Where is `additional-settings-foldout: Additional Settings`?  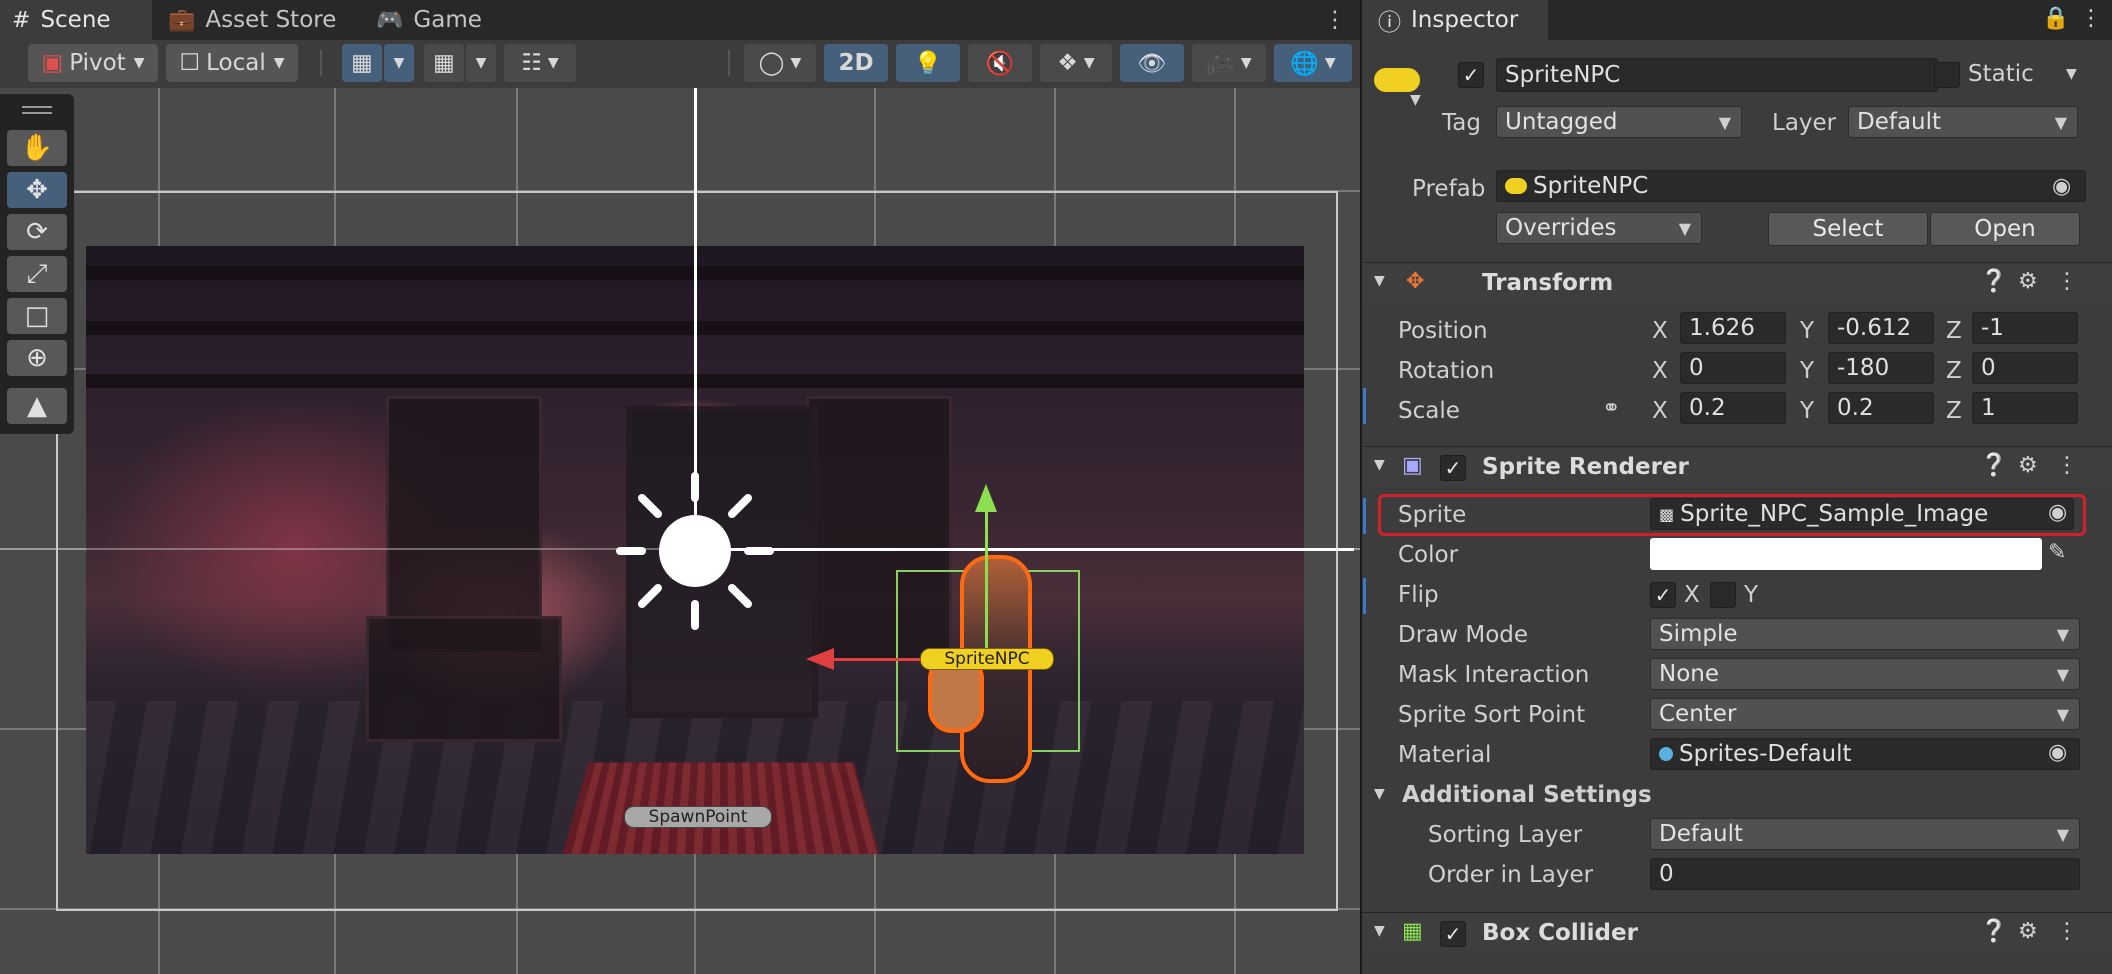 additional-settings-foldout: Additional Settings is located at coordinates (1527, 795).